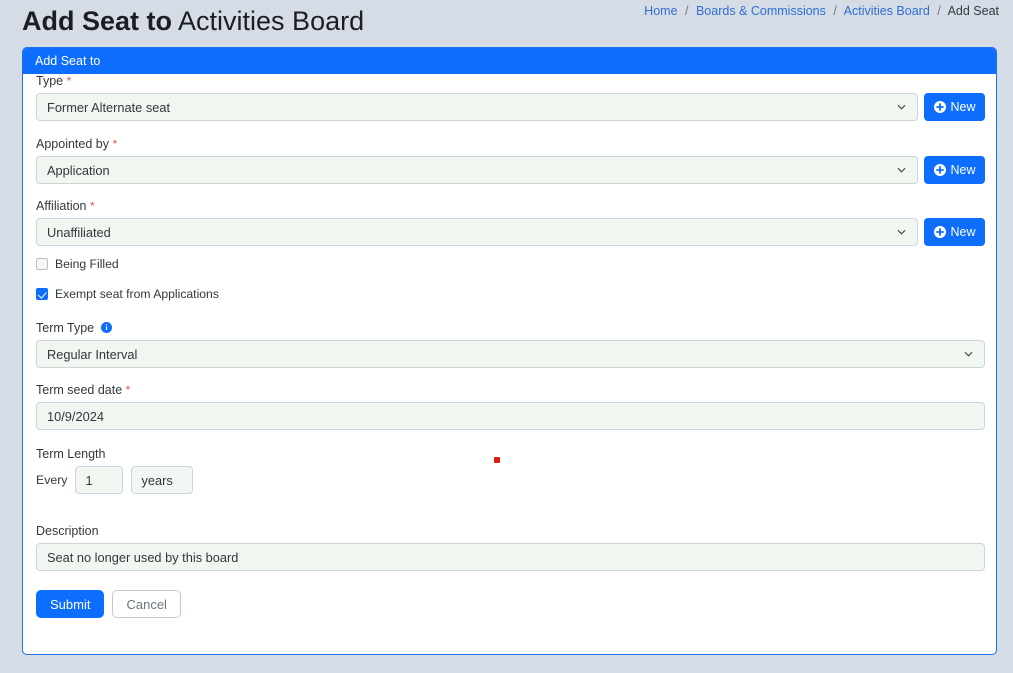 This screenshot has width=1013, height=673. Describe the element at coordinates (87, 264) in the screenshot. I see `checkbox-being-filled-label: Being Filled` at that location.